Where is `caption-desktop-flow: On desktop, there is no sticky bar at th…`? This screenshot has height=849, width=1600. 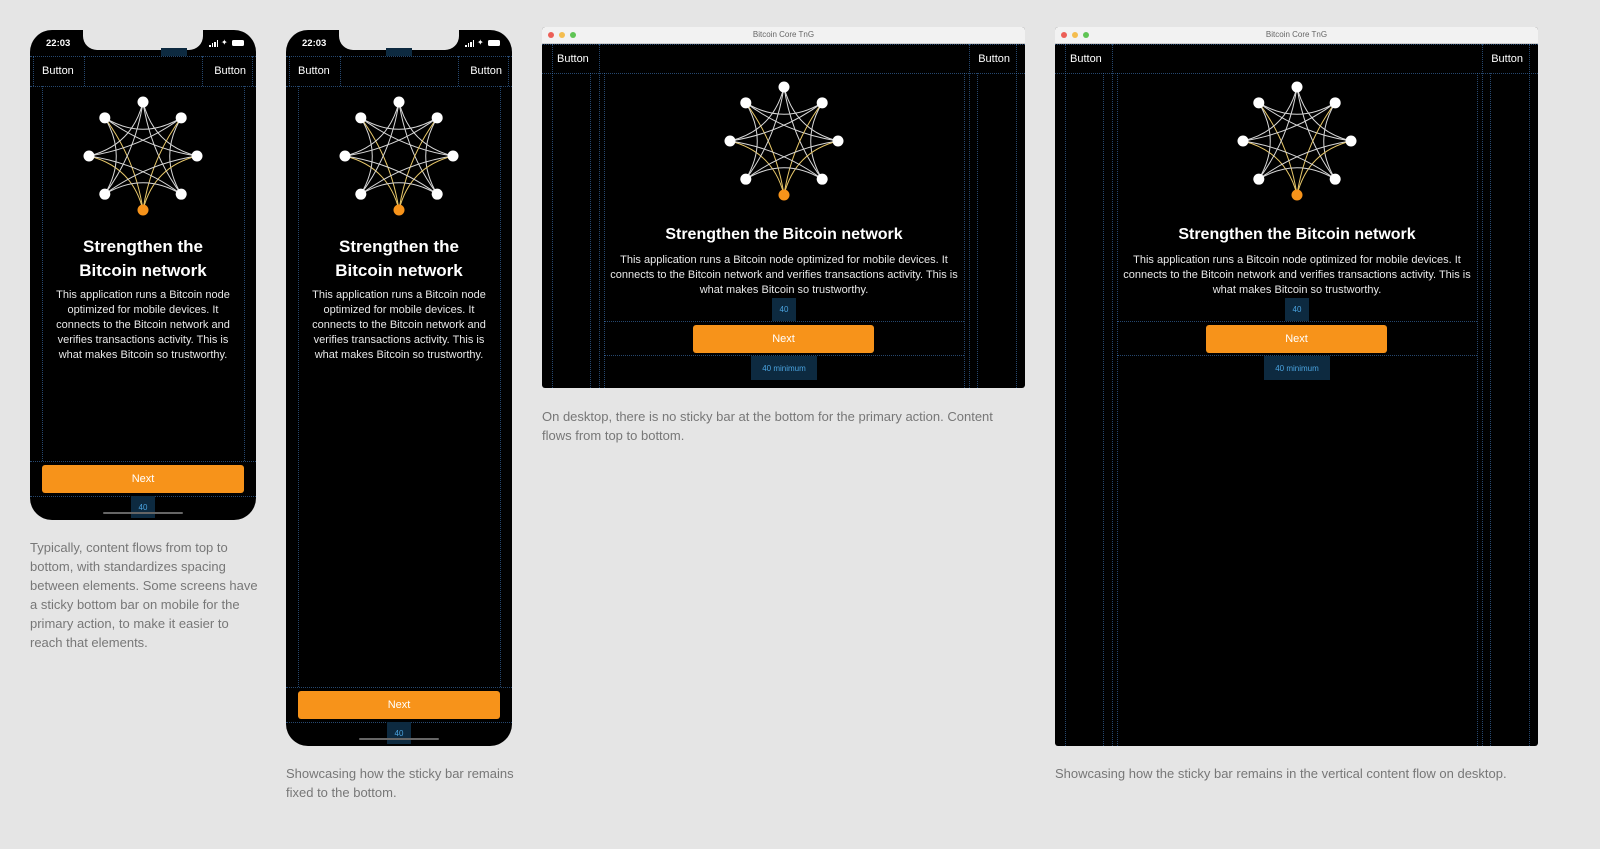
caption-desktop-flow: On desktop, there is no sticky bar at th… is located at coordinates (767, 426).